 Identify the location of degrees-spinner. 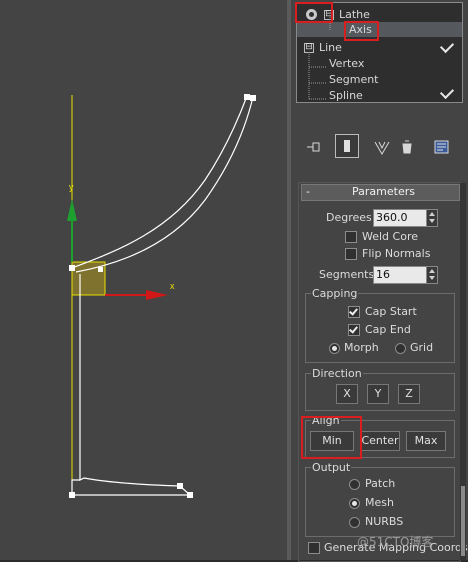
(432, 218).